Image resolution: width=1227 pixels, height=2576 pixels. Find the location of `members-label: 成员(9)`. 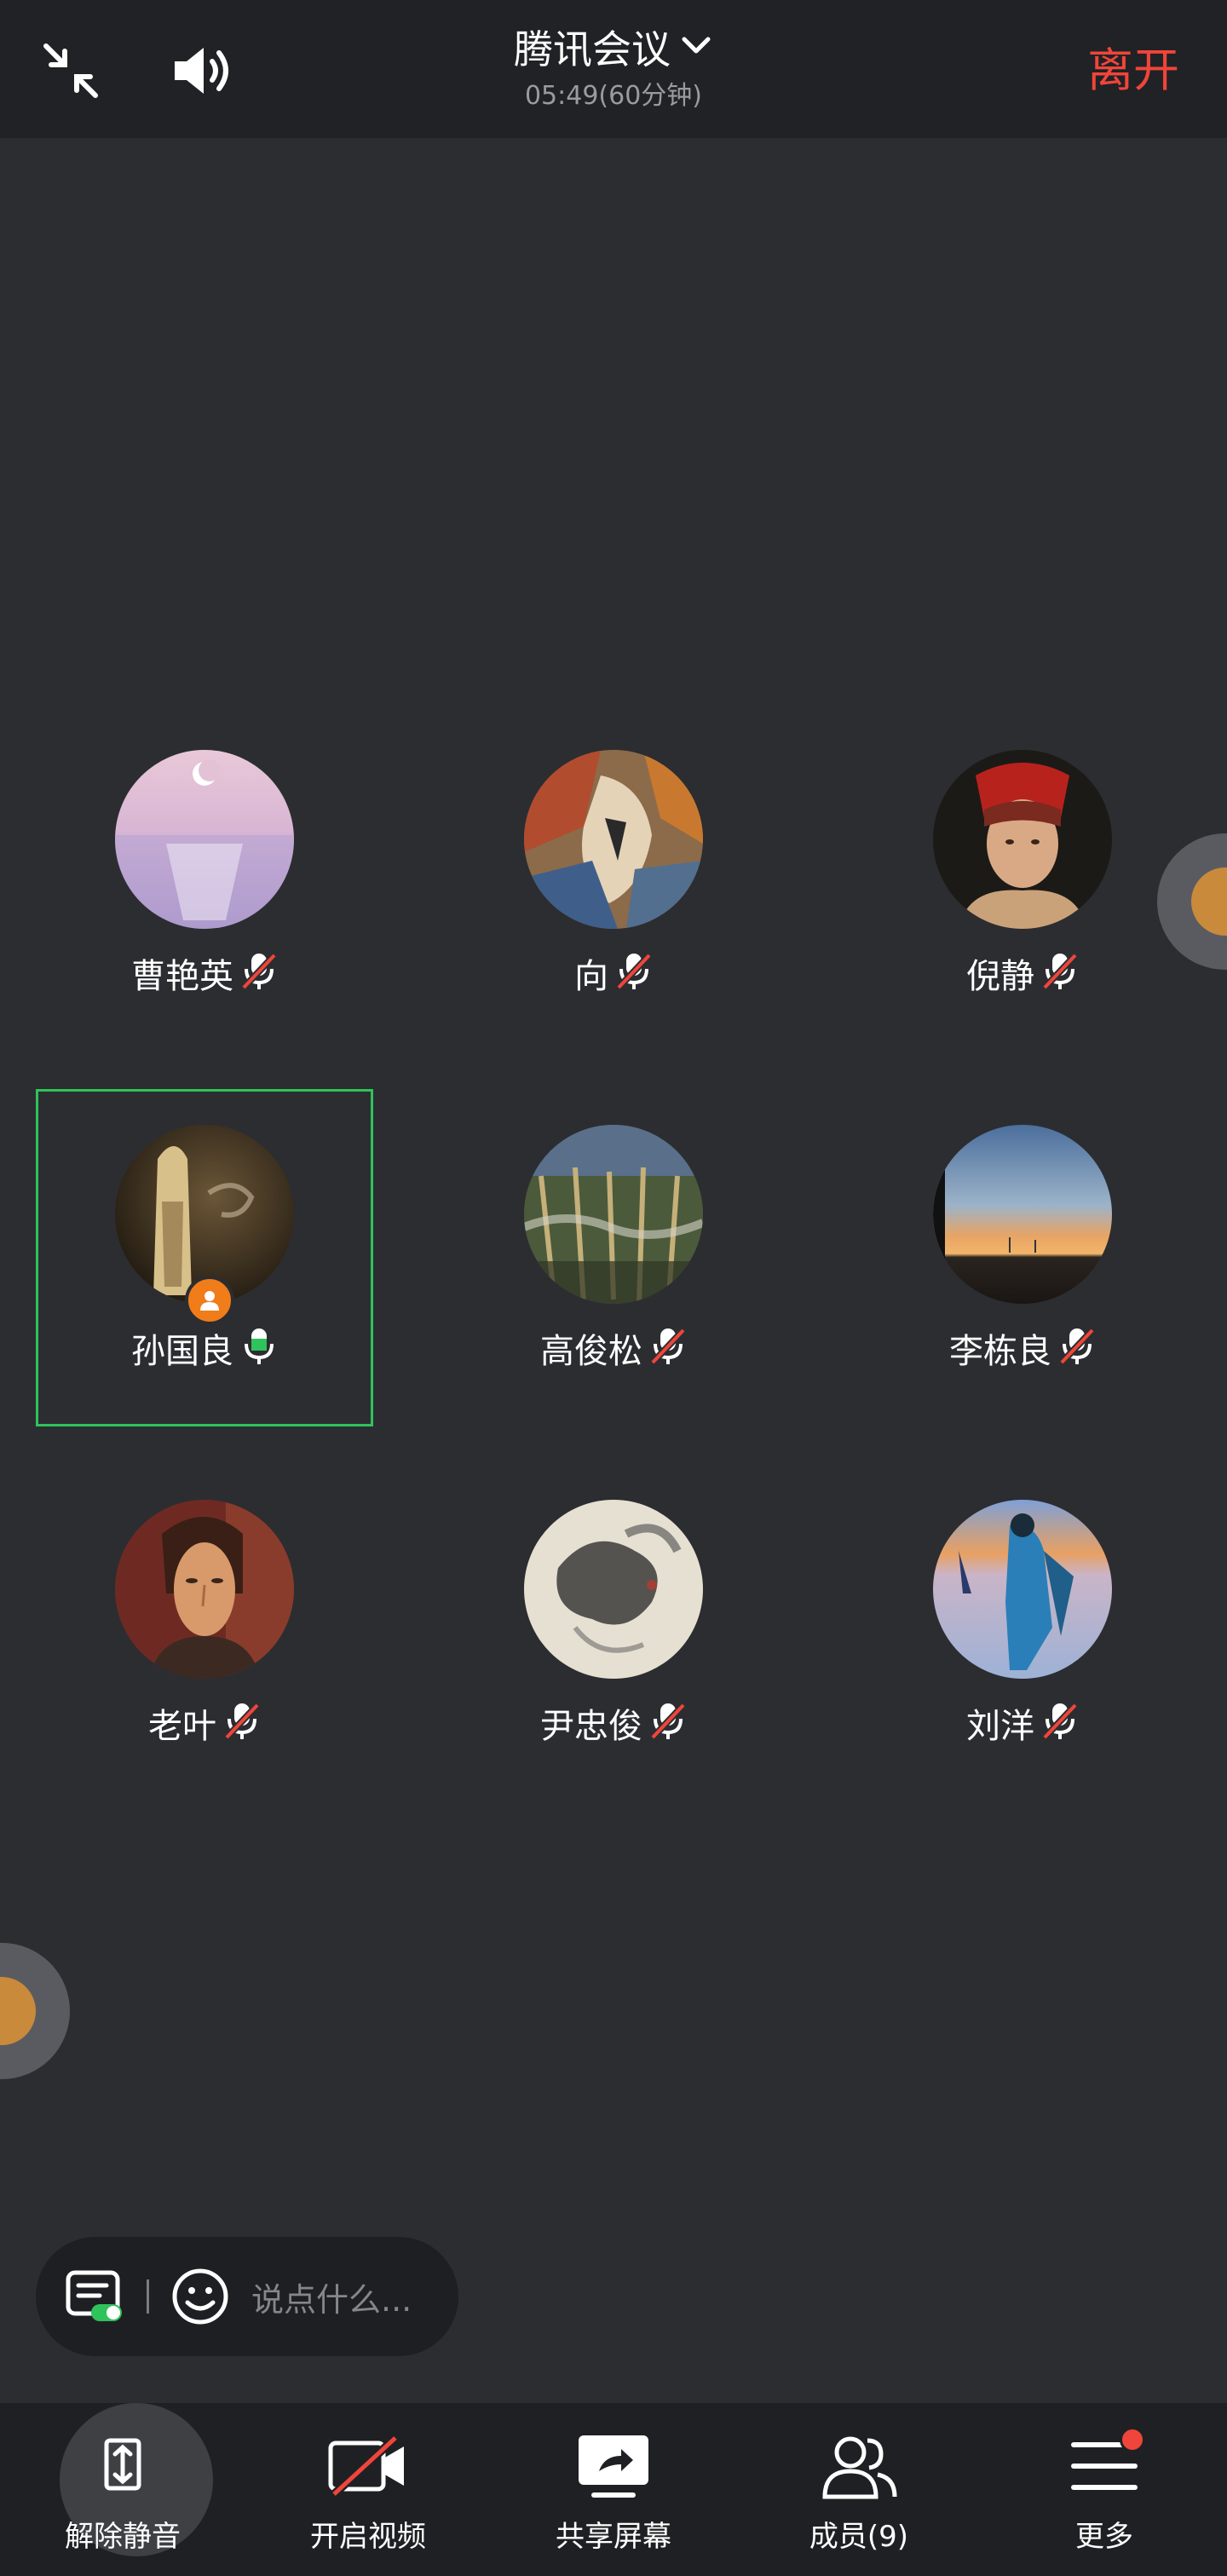

members-label: 成员(9) is located at coordinates (859, 2537).